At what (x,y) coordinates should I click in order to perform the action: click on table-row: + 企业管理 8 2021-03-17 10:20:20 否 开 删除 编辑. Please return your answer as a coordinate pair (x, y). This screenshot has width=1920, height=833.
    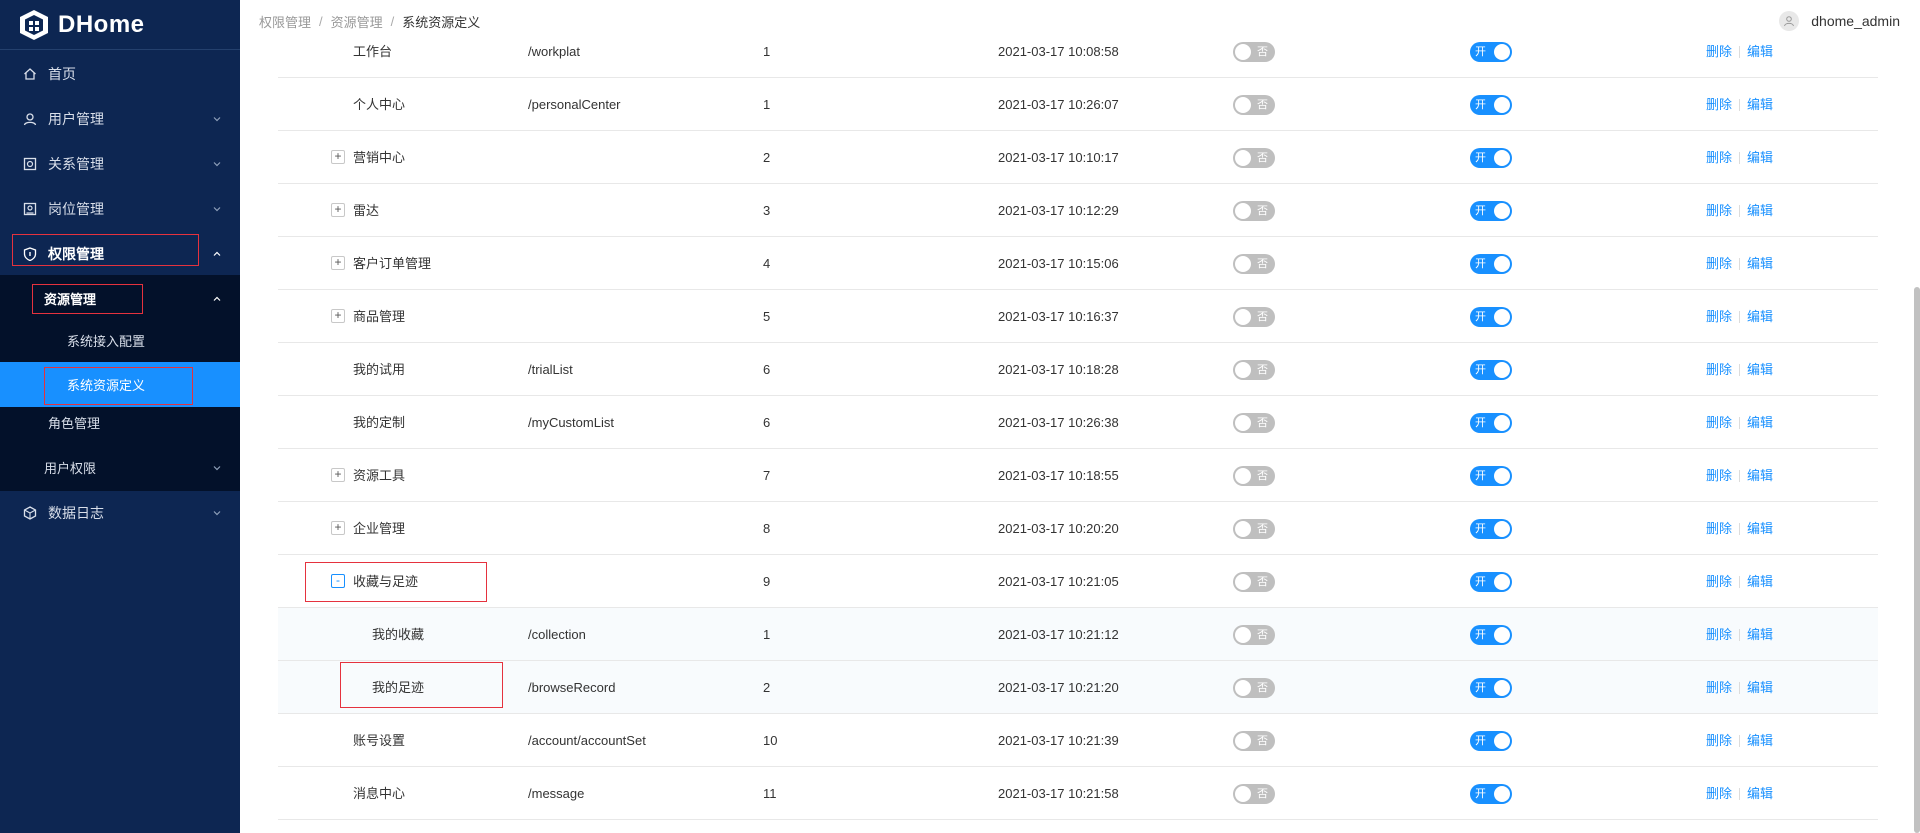
    Looking at the image, I should click on (1078, 528).